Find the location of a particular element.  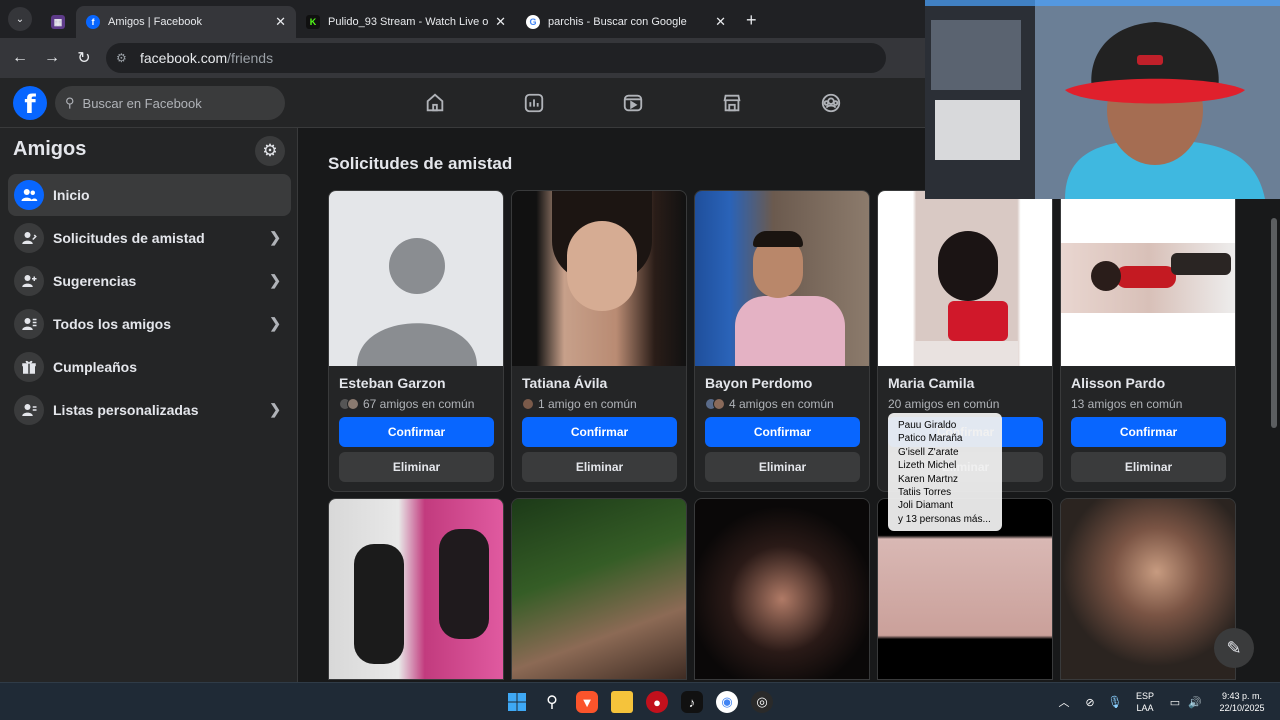

sidebar-item-label: Inicio is located at coordinates (71, 195).